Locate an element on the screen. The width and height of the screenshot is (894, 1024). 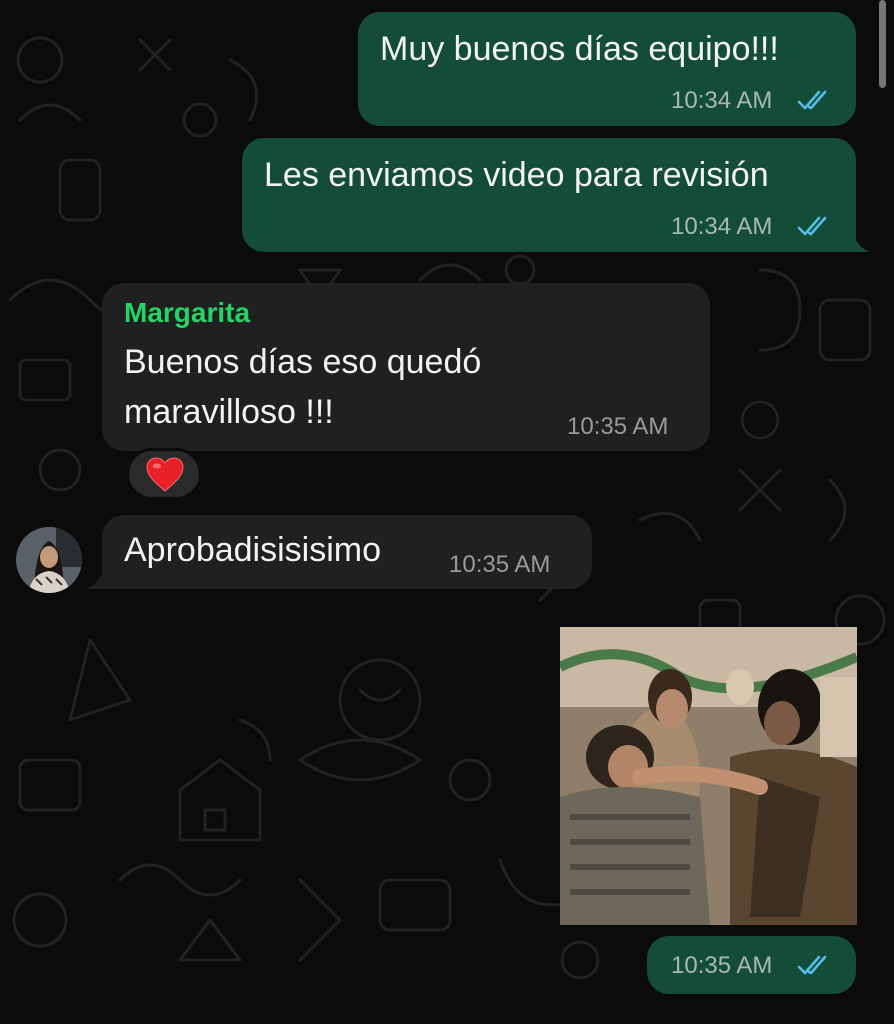
avatar is located at coordinates (49, 560).